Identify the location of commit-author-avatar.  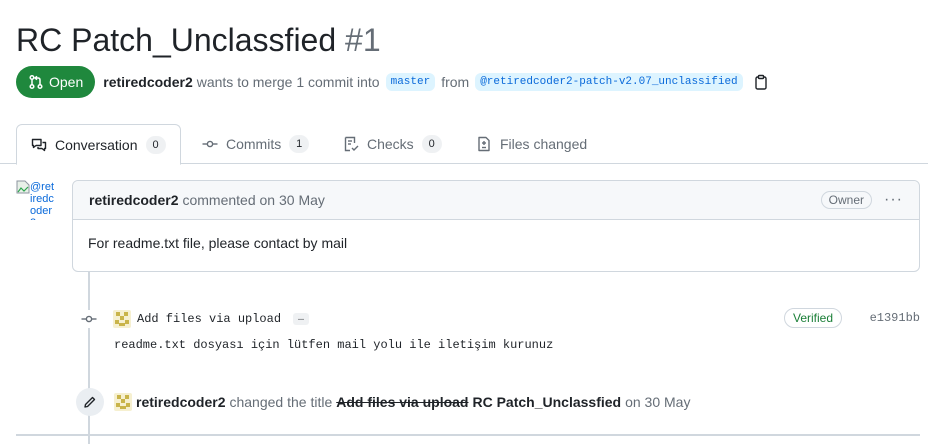
(122, 319).